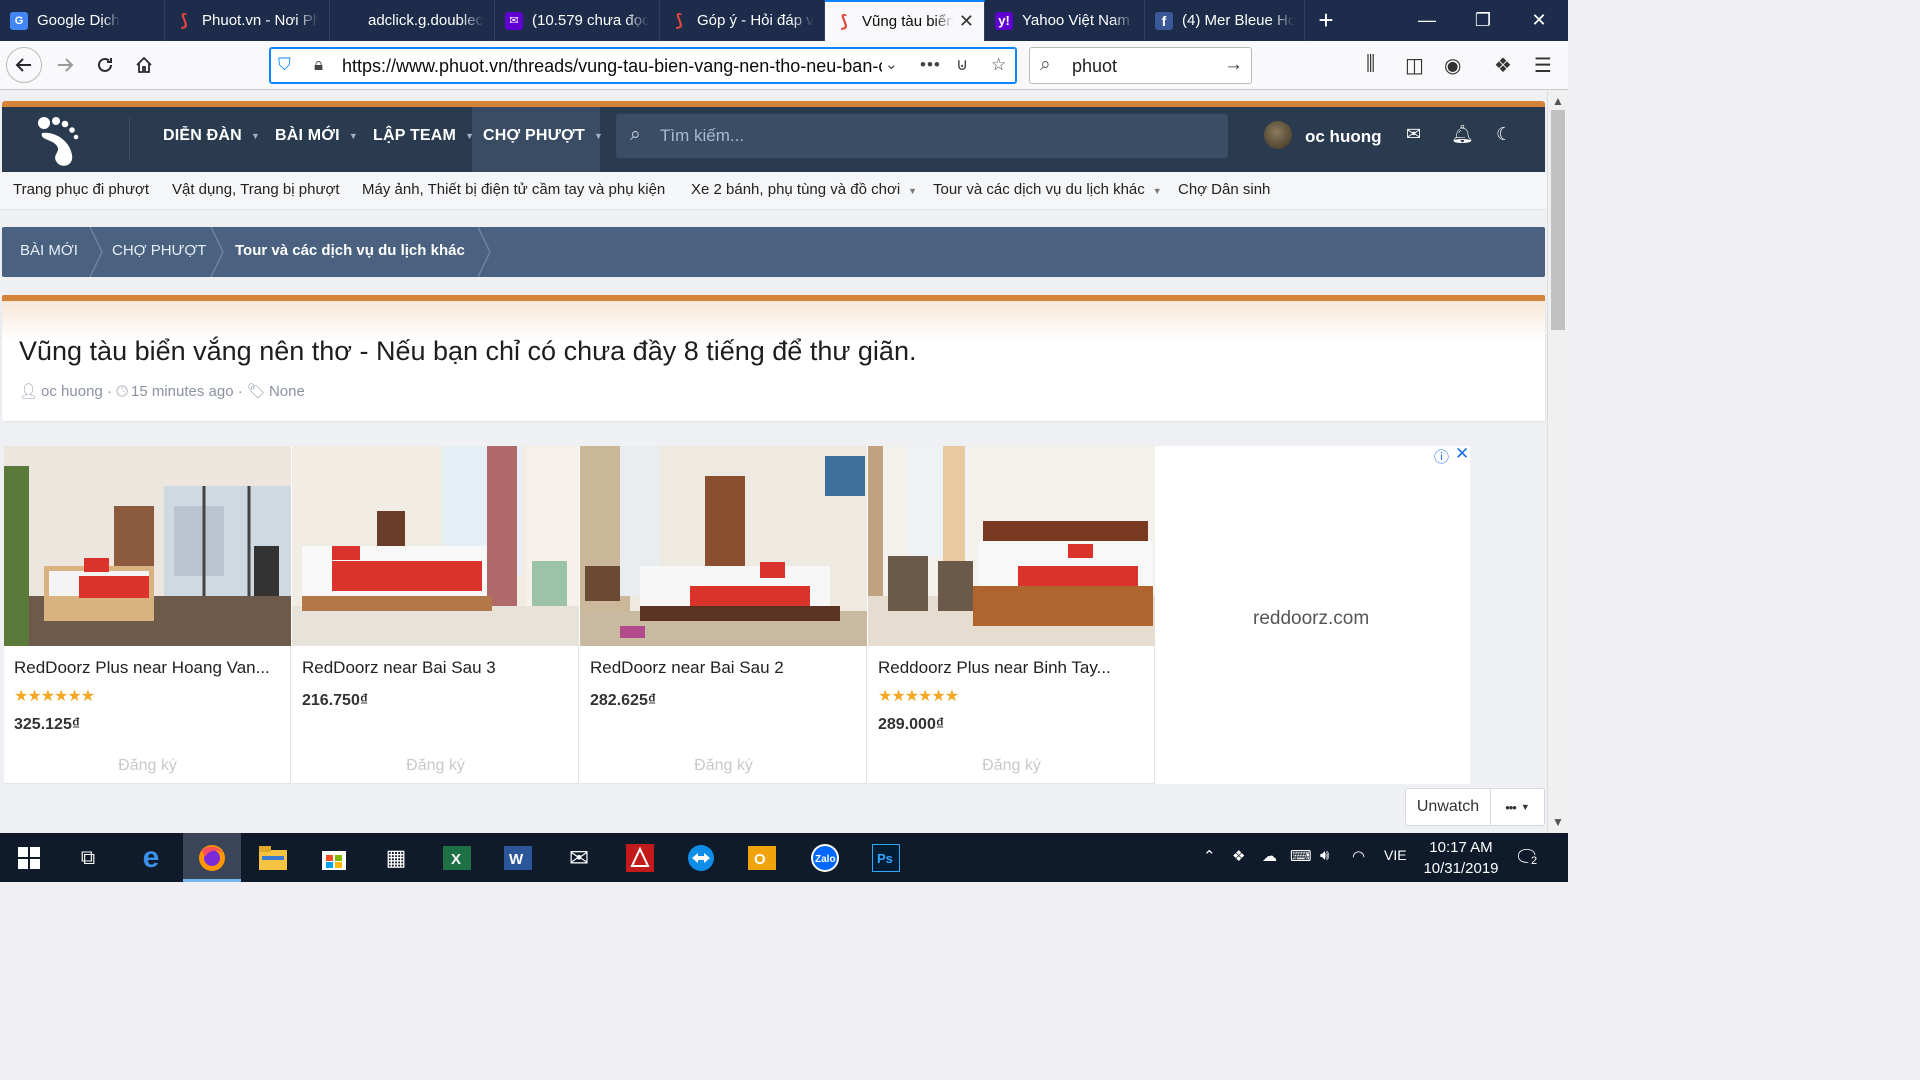  What do you see at coordinates (159, 250) in the screenshot?
I see `breadcrumb-item: CHỢ PHƯỢT` at bounding box center [159, 250].